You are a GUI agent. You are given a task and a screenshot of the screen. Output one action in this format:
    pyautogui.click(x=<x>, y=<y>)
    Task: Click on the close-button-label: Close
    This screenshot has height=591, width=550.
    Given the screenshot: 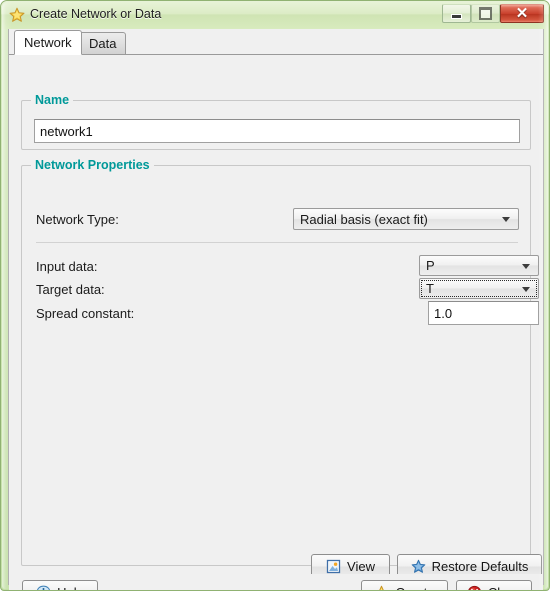 What is the action you would take?
    pyautogui.click(x=504, y=587)
    